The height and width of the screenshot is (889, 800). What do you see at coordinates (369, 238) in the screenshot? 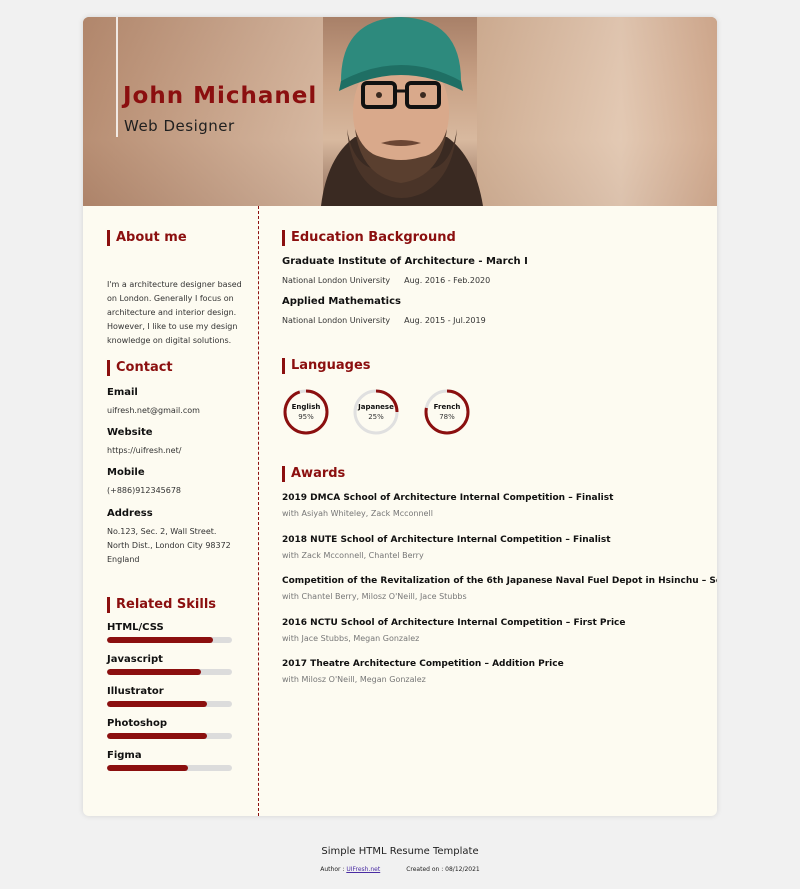
I see `education-heading: Education Background` at bounding box center [369, 238].